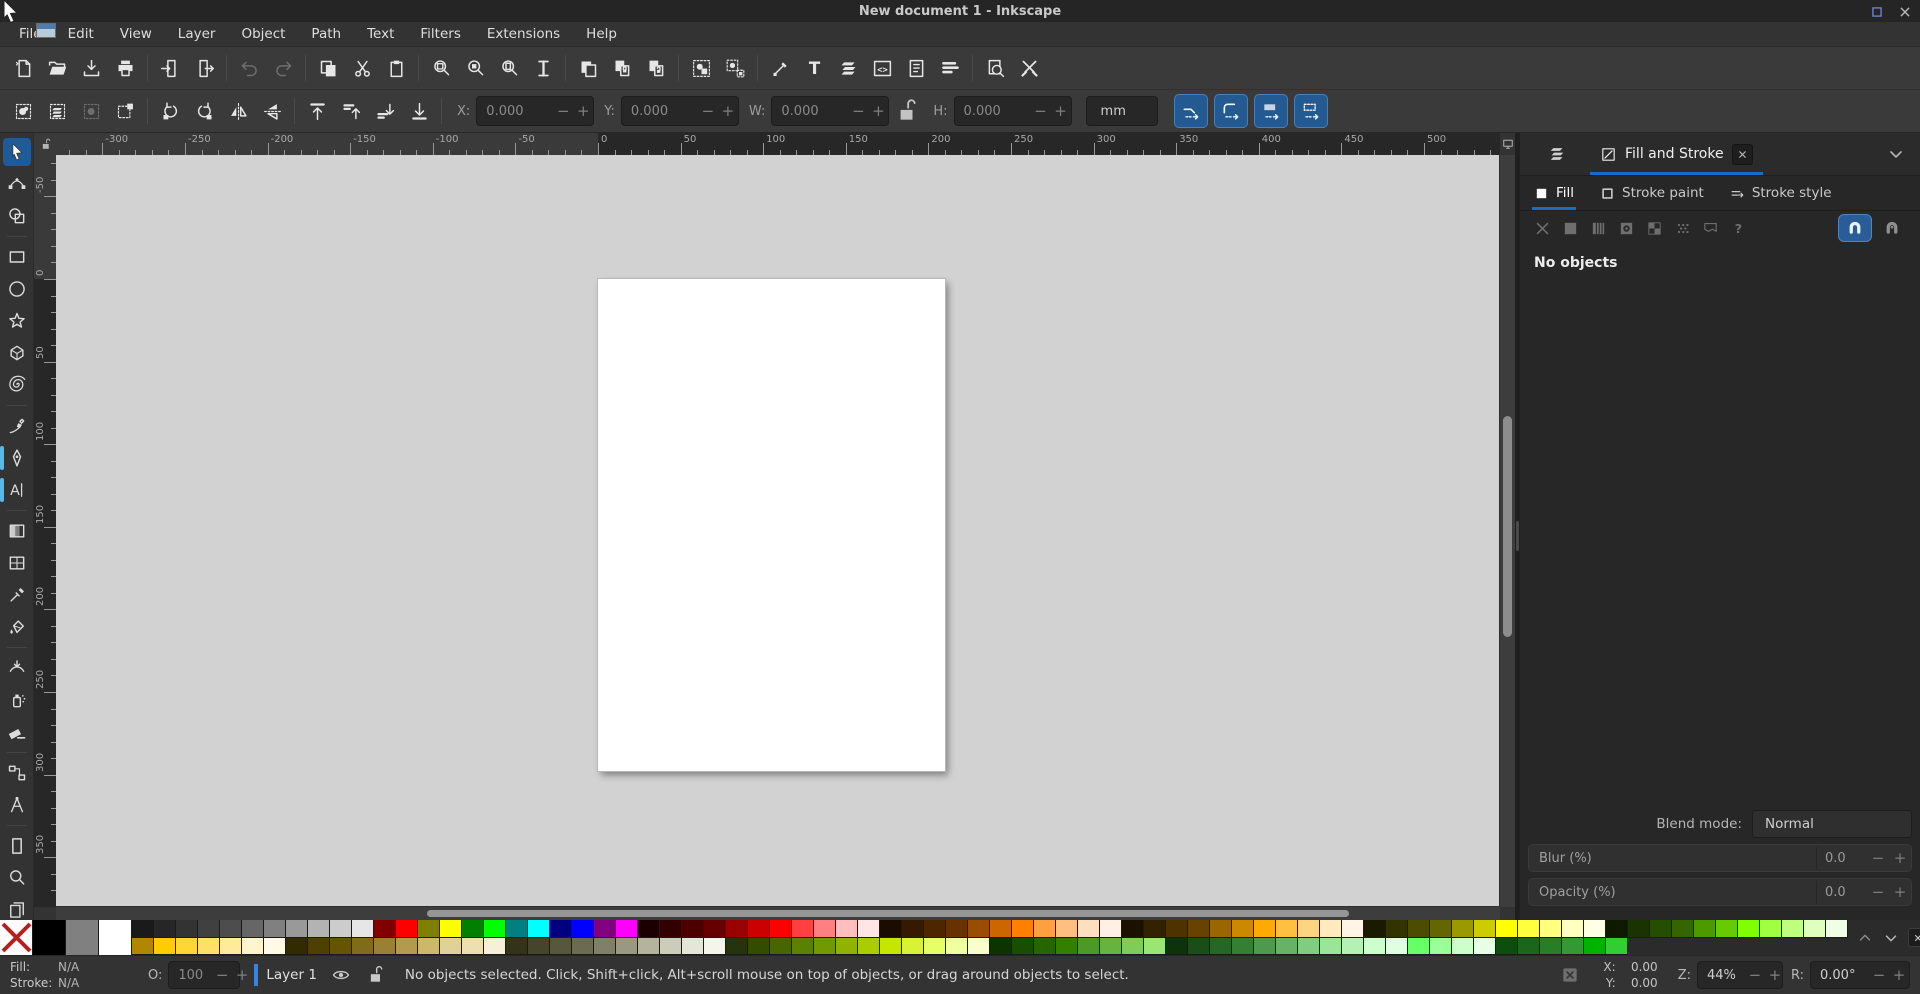  Describe the element at coordinates (1013, 111) in the screenshot. I see `height-field: 0.000 − +` at that location.